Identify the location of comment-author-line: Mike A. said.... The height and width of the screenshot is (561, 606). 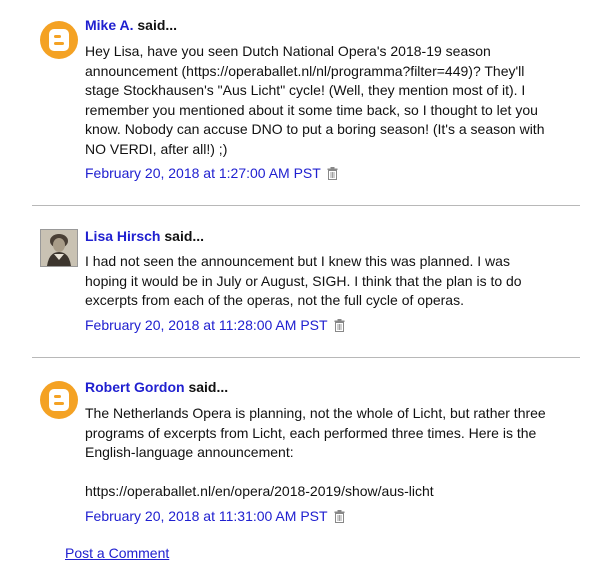
(131, 25).